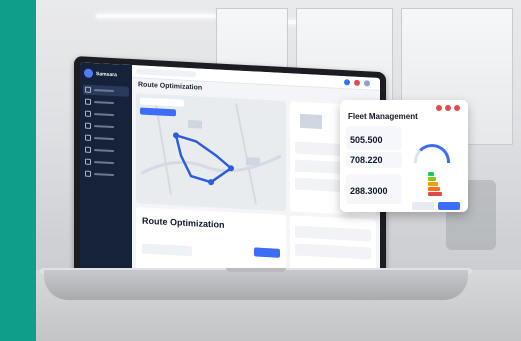 This screenshot has height=341, width=521. Describe the element at coordinates (369, 191) in the screenshot. I see `stat-value: 288.3000` at that location.